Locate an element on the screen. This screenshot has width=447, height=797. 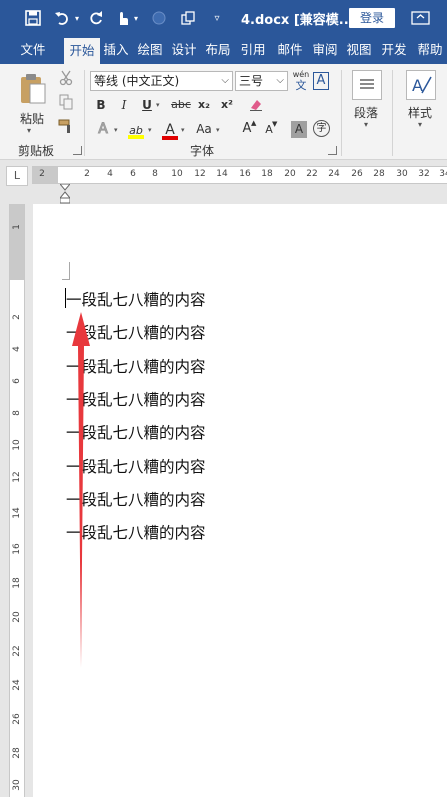
font-size-dropdown: 三号 ⌵ is located at coordinates (261, 81).